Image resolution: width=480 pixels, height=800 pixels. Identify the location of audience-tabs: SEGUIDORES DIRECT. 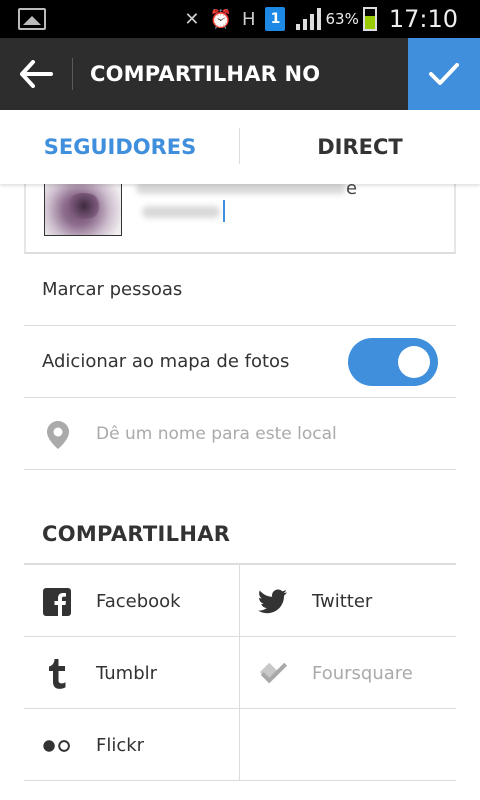
(240, 147).